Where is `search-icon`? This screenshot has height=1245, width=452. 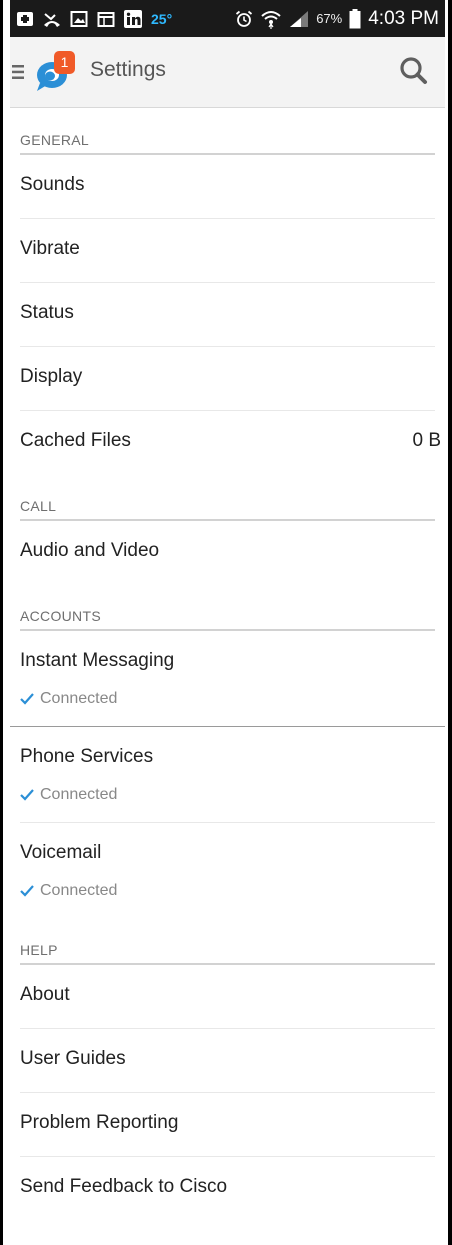
search-icon is located at coordinates (414, 72).